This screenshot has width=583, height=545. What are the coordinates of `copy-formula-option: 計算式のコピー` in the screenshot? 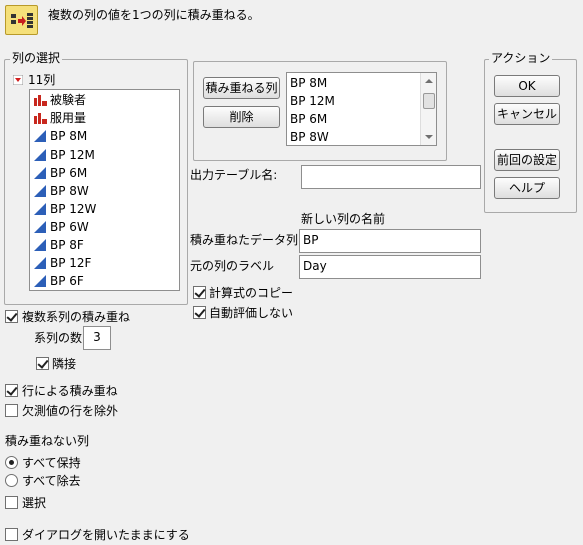 It's located at (263, 293).